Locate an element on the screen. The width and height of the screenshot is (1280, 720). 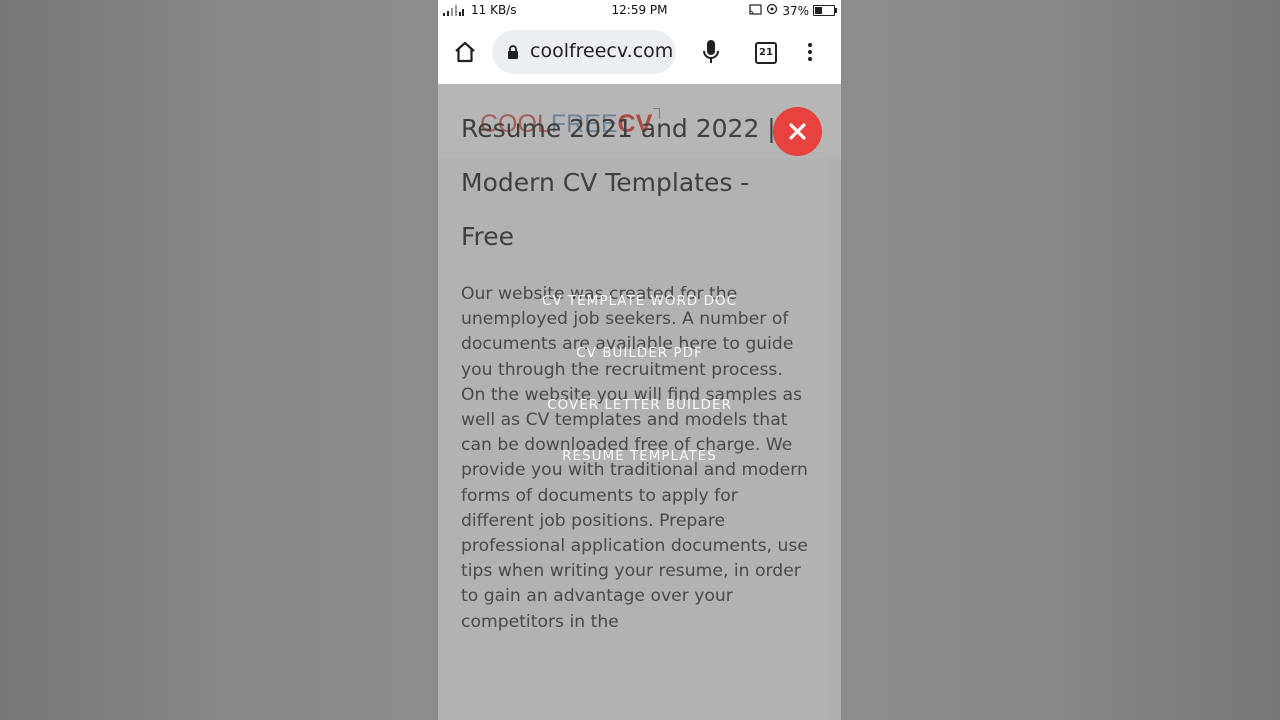
close-icon is located at coordinates (797, 131).